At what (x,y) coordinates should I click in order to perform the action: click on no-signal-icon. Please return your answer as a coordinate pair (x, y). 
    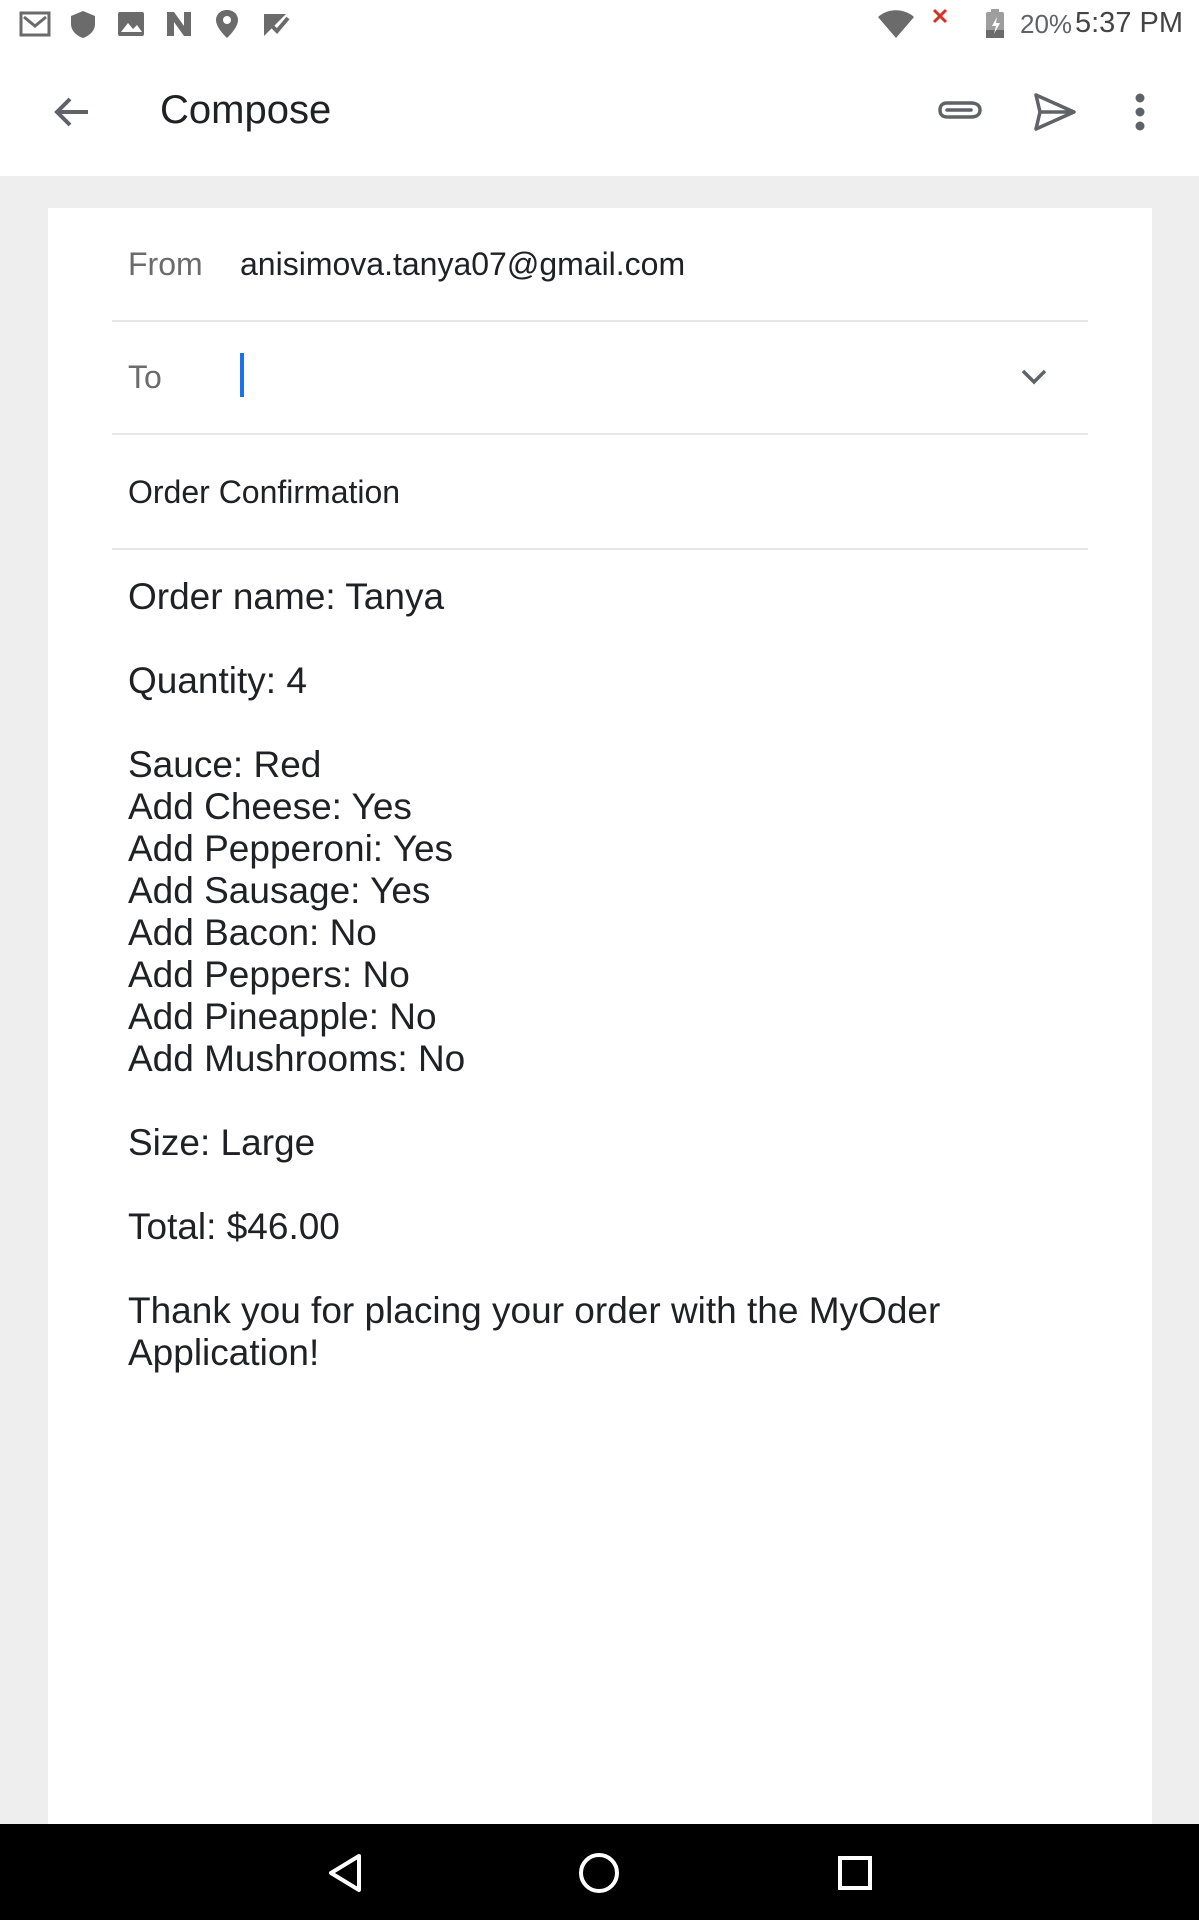
    Looking at the image, I should click on (940, 16).